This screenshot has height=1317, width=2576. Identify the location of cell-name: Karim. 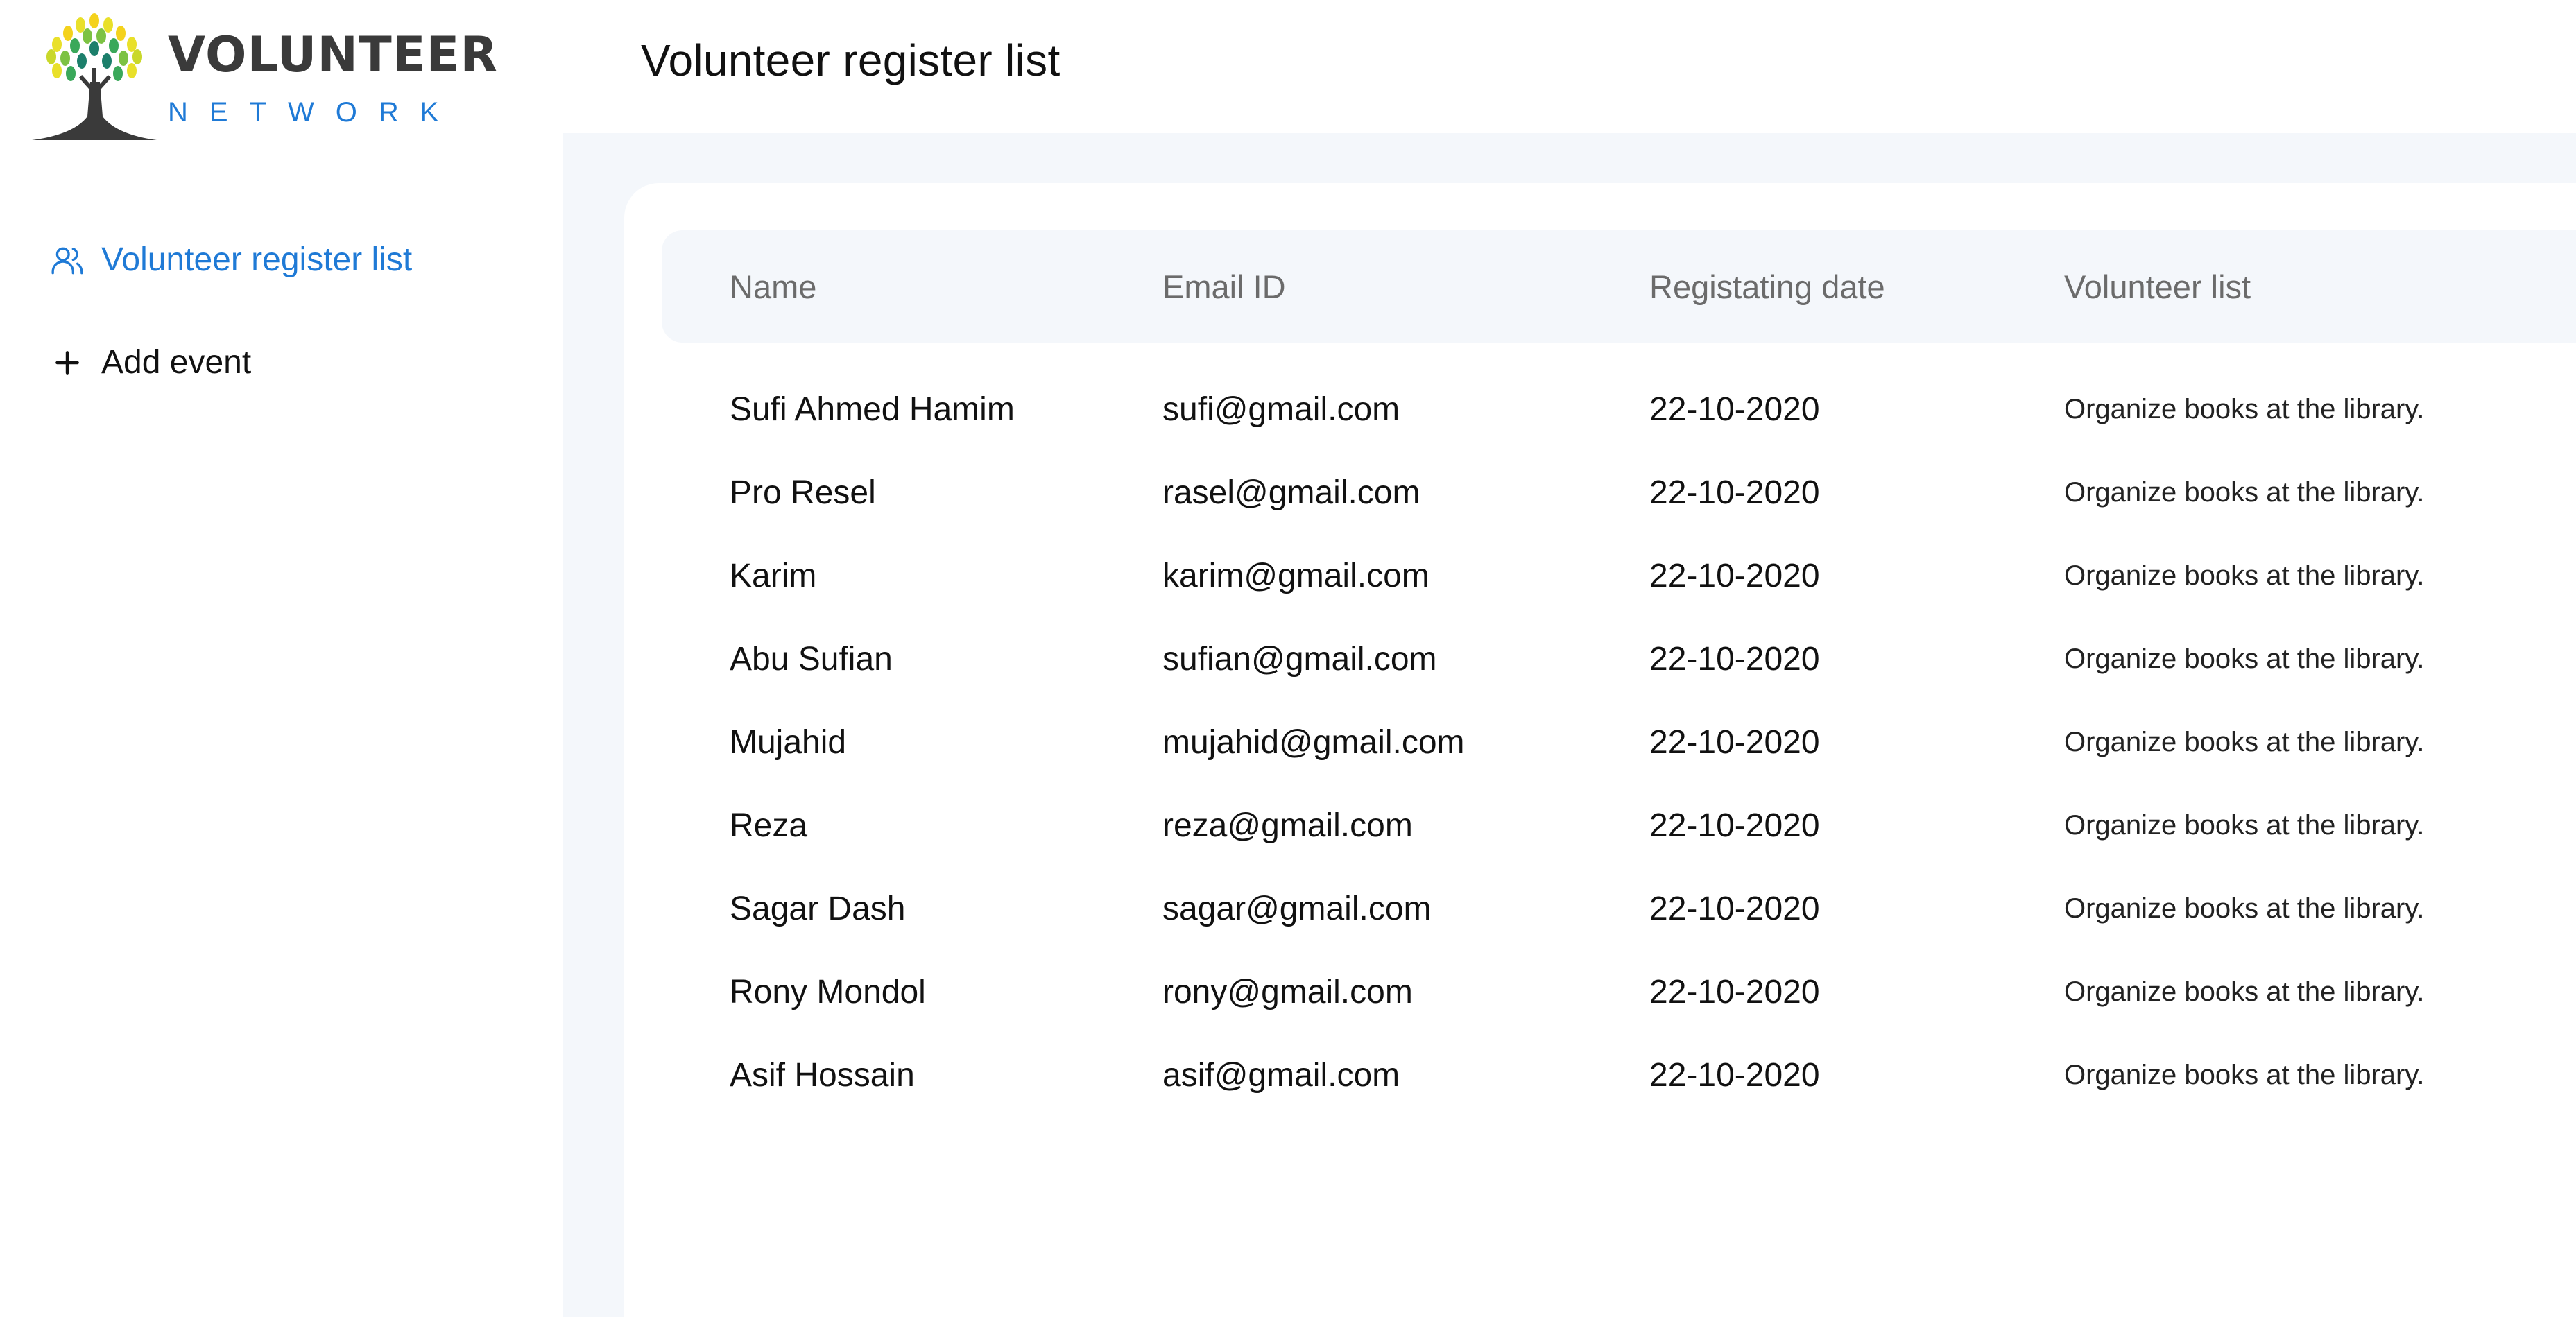
(773, 575).